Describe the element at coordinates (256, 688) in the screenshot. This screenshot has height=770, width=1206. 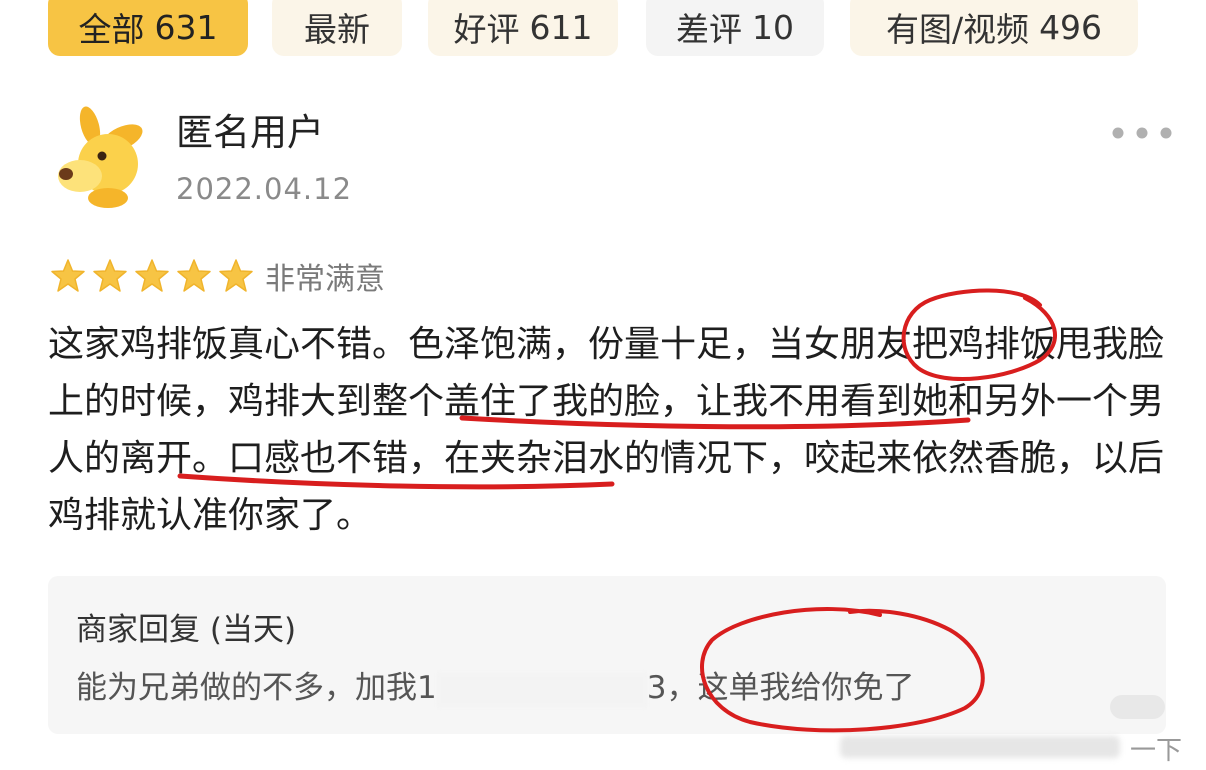
I see `reply-text-start: 能为兄弟做的不多，加我1` at that location.